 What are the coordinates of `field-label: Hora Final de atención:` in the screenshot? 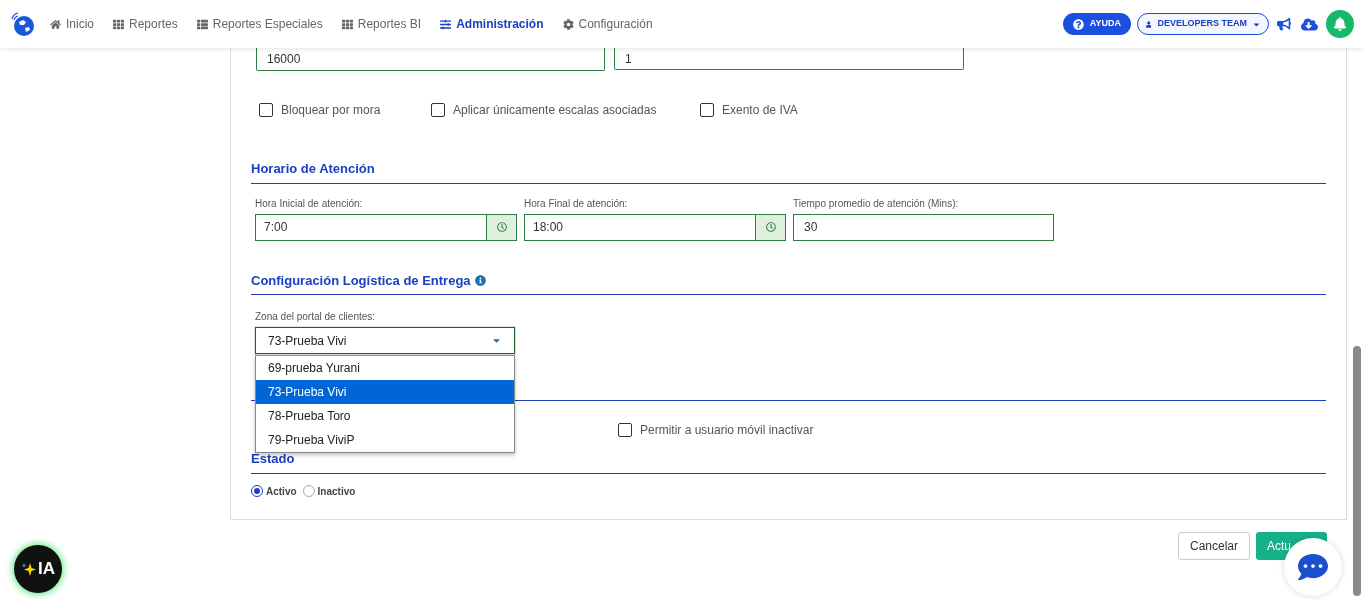 It's located at (576, 203).